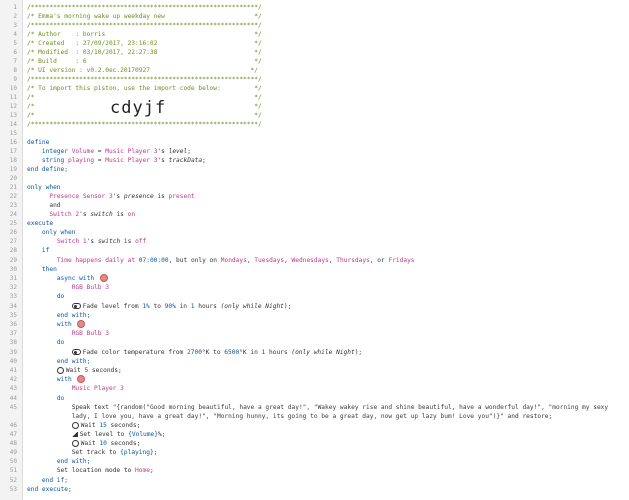 This screenshot has height=500, width=629. What do you see at coordinates (13, 489) in the screenshot?
I see `line-number: 53` at bounding box center [13, 489].